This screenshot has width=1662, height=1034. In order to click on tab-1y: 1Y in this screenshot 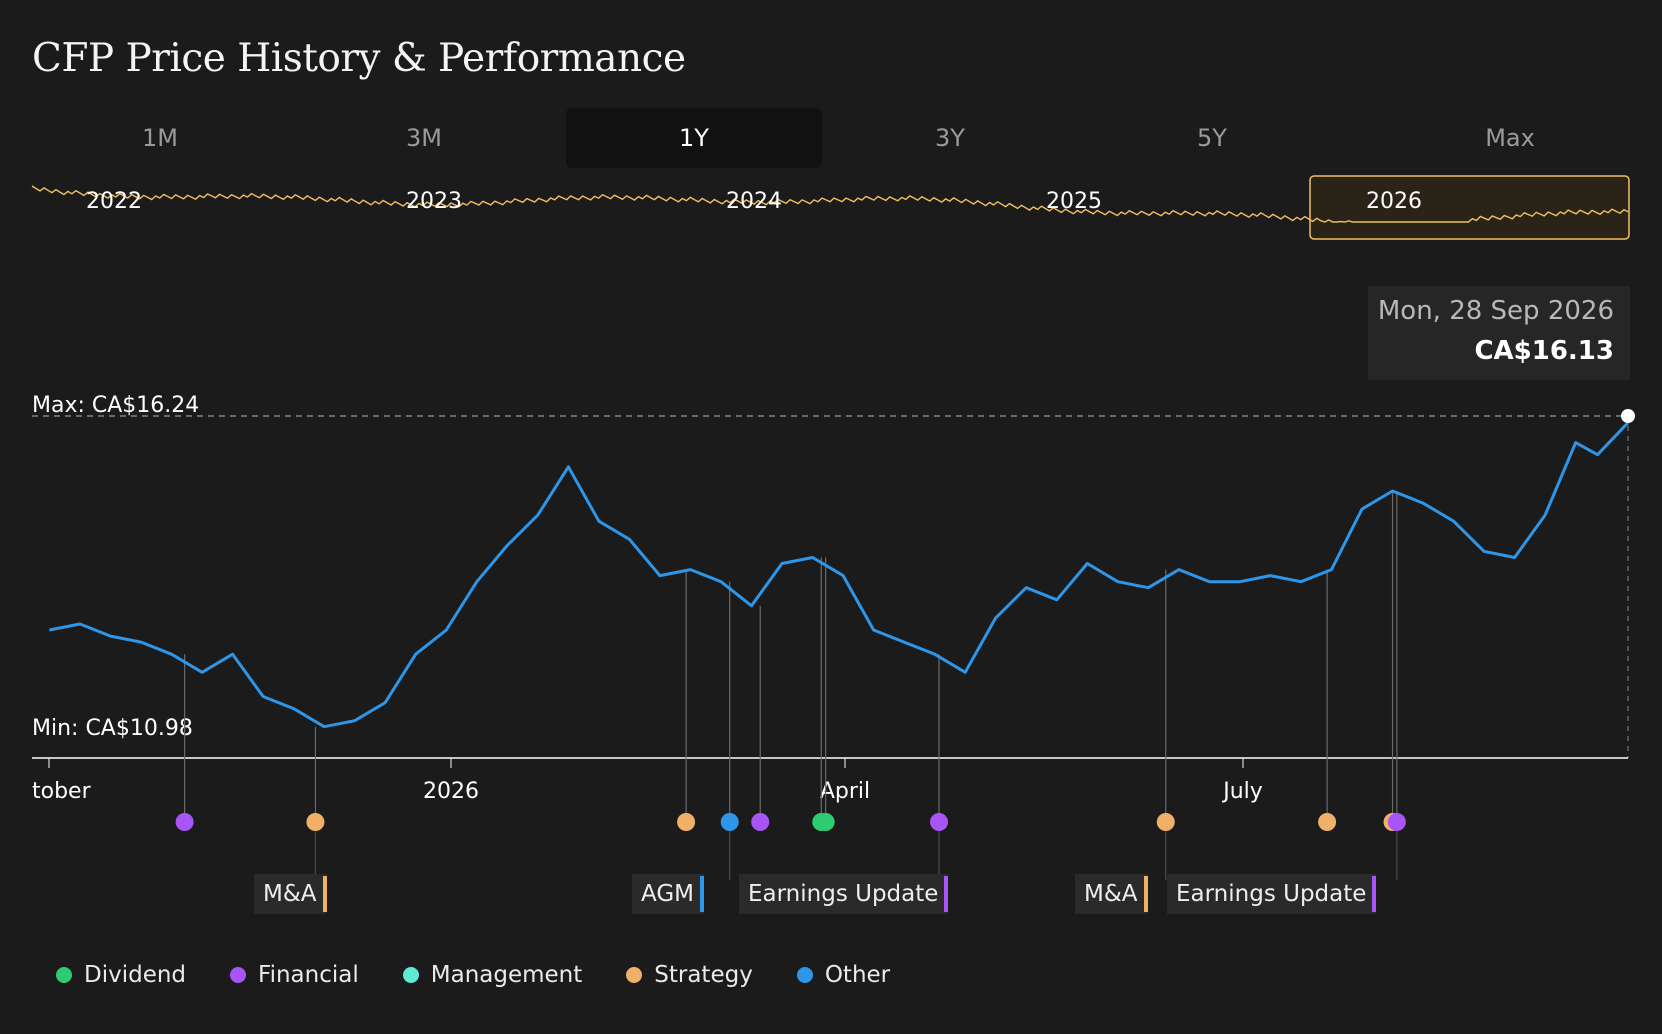, I will do `click(694, 138)`.